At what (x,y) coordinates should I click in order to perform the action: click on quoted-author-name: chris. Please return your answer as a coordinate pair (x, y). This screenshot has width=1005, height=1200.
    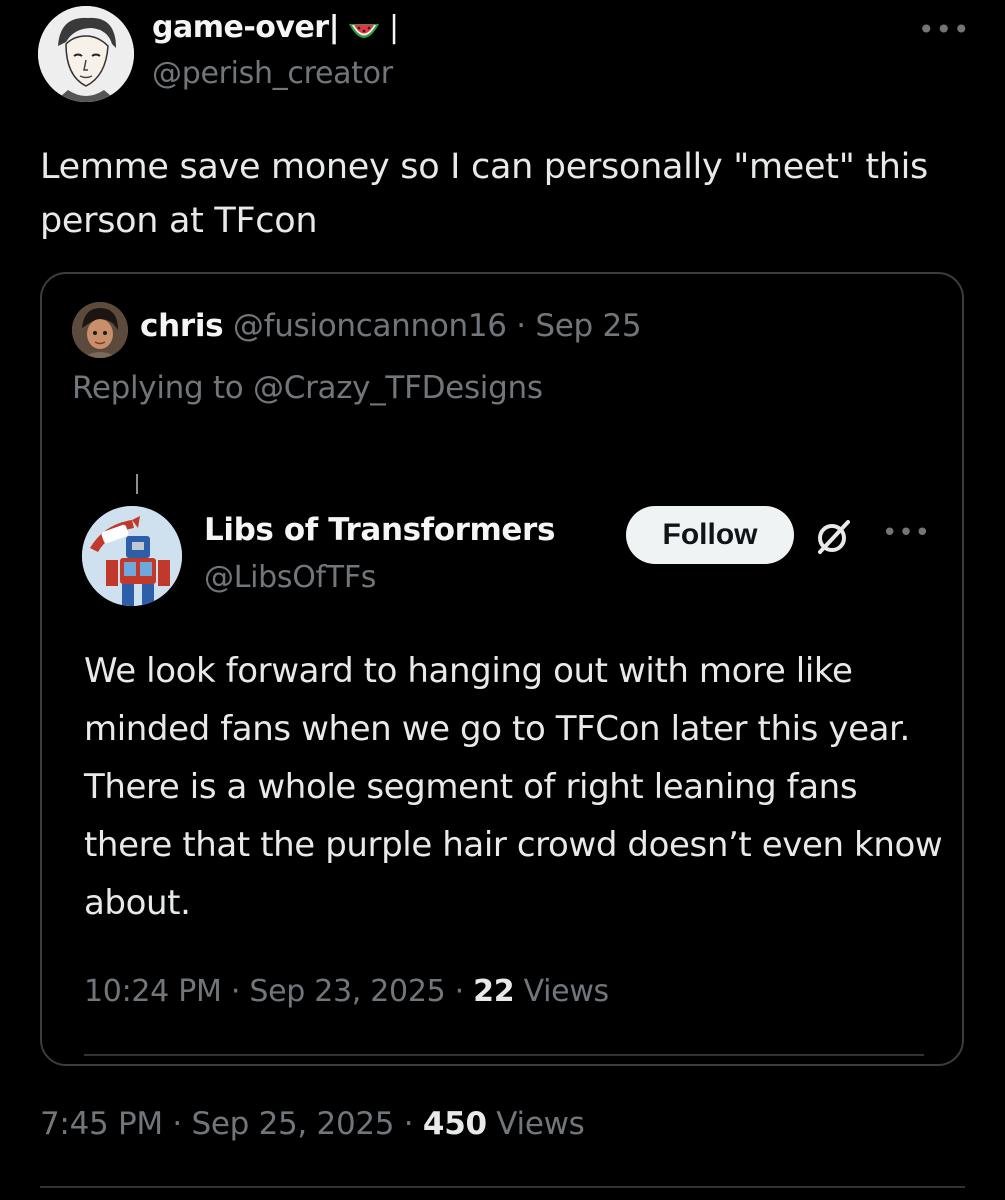
    Looking at the image, I should click on (182, 326).